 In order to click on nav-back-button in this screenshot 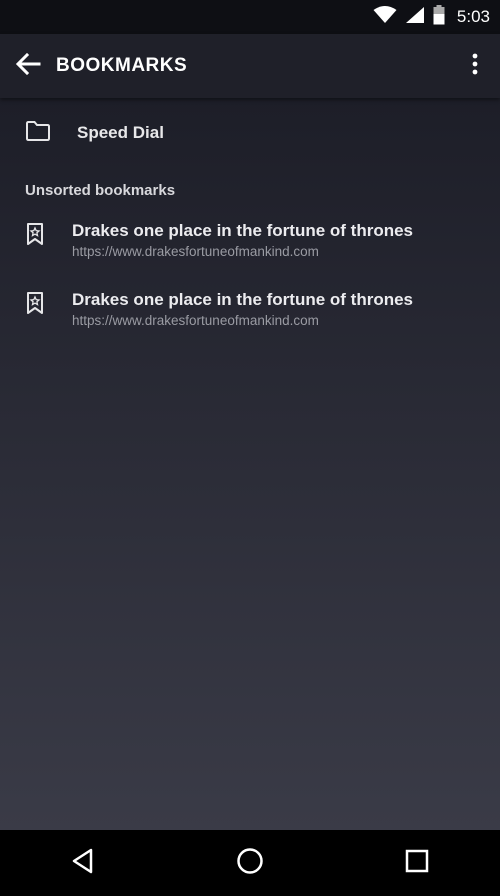, I will do `click(83, 863)`.